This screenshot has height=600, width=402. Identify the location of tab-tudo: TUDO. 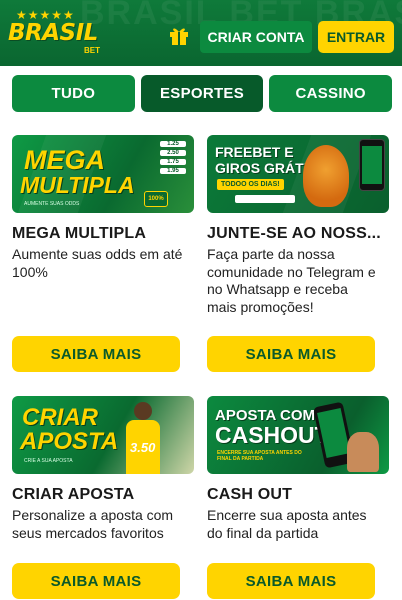
(73, 93).